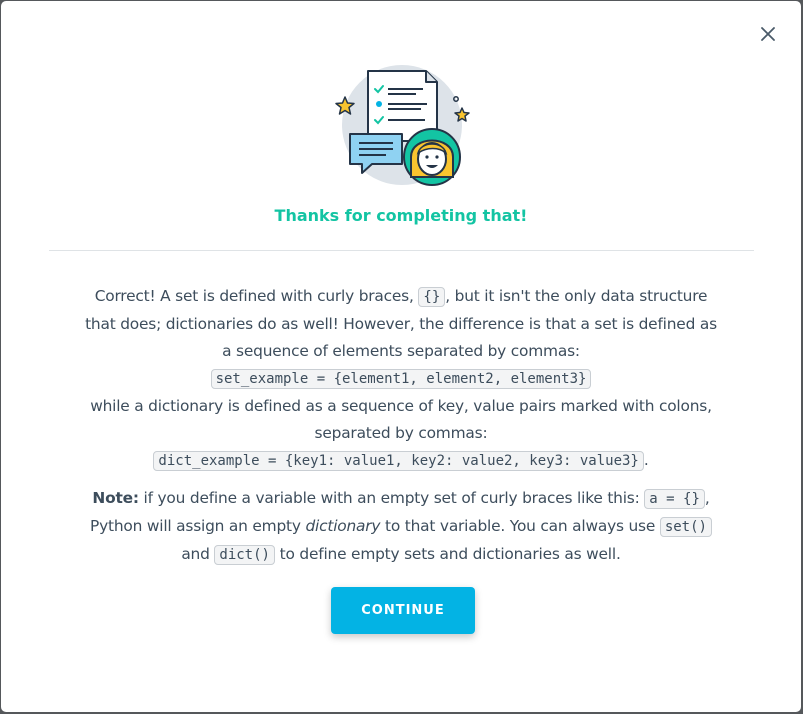 This screenshot has width=803, height=714. Describe the element at coordinates (403, 610) in the screenshot. I see `continue-button: CONTINUE` at that location.